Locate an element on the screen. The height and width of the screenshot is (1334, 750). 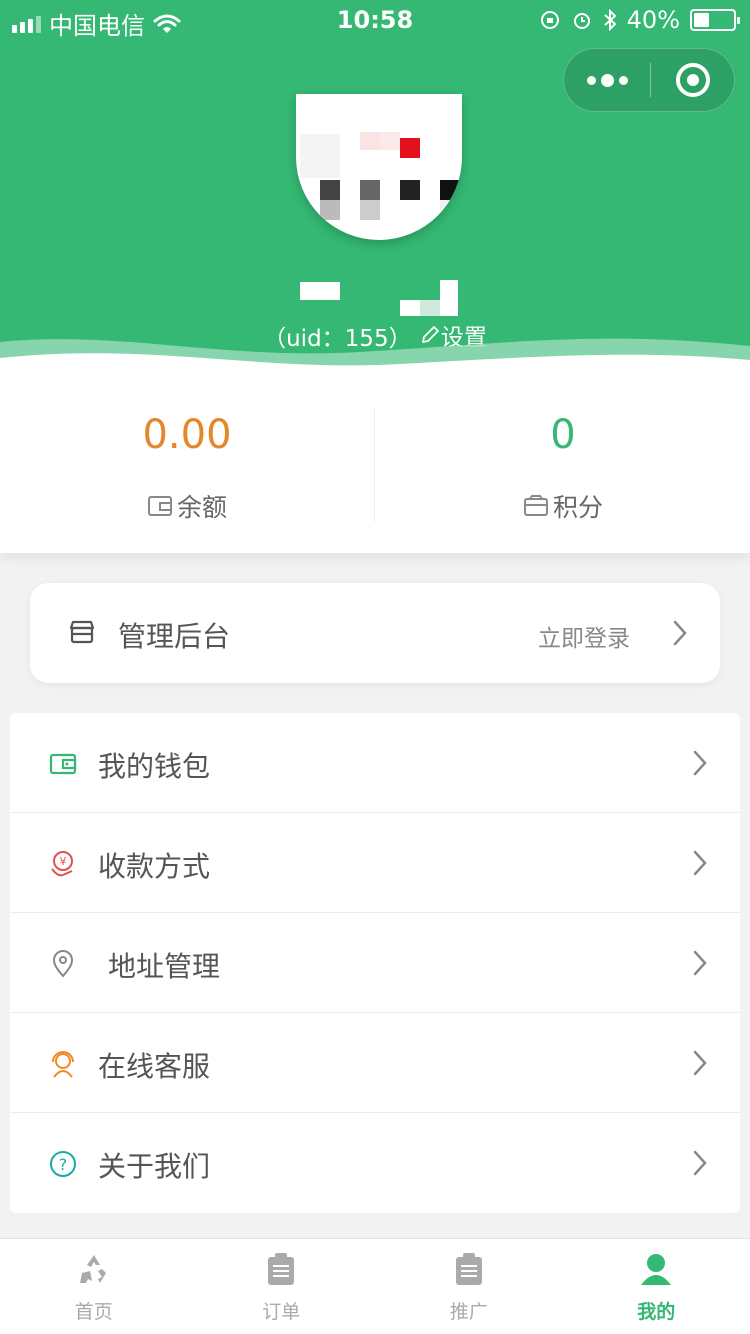
gift-box-icon is located at coordinates (535, 505).